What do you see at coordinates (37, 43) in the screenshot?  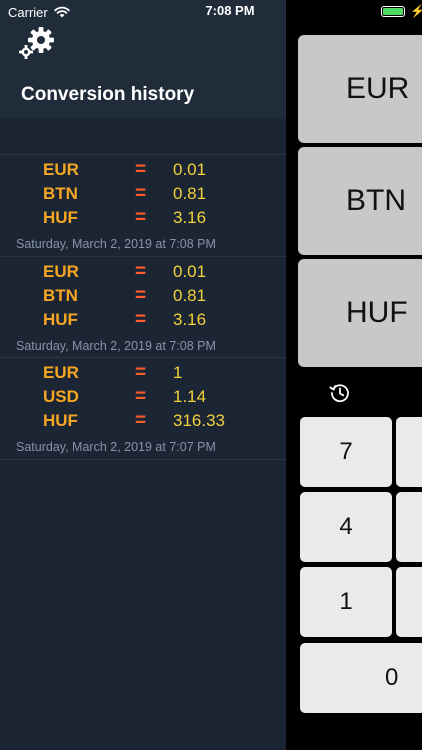 I see `settings-gear-icon` at bounding box center [37, 43].